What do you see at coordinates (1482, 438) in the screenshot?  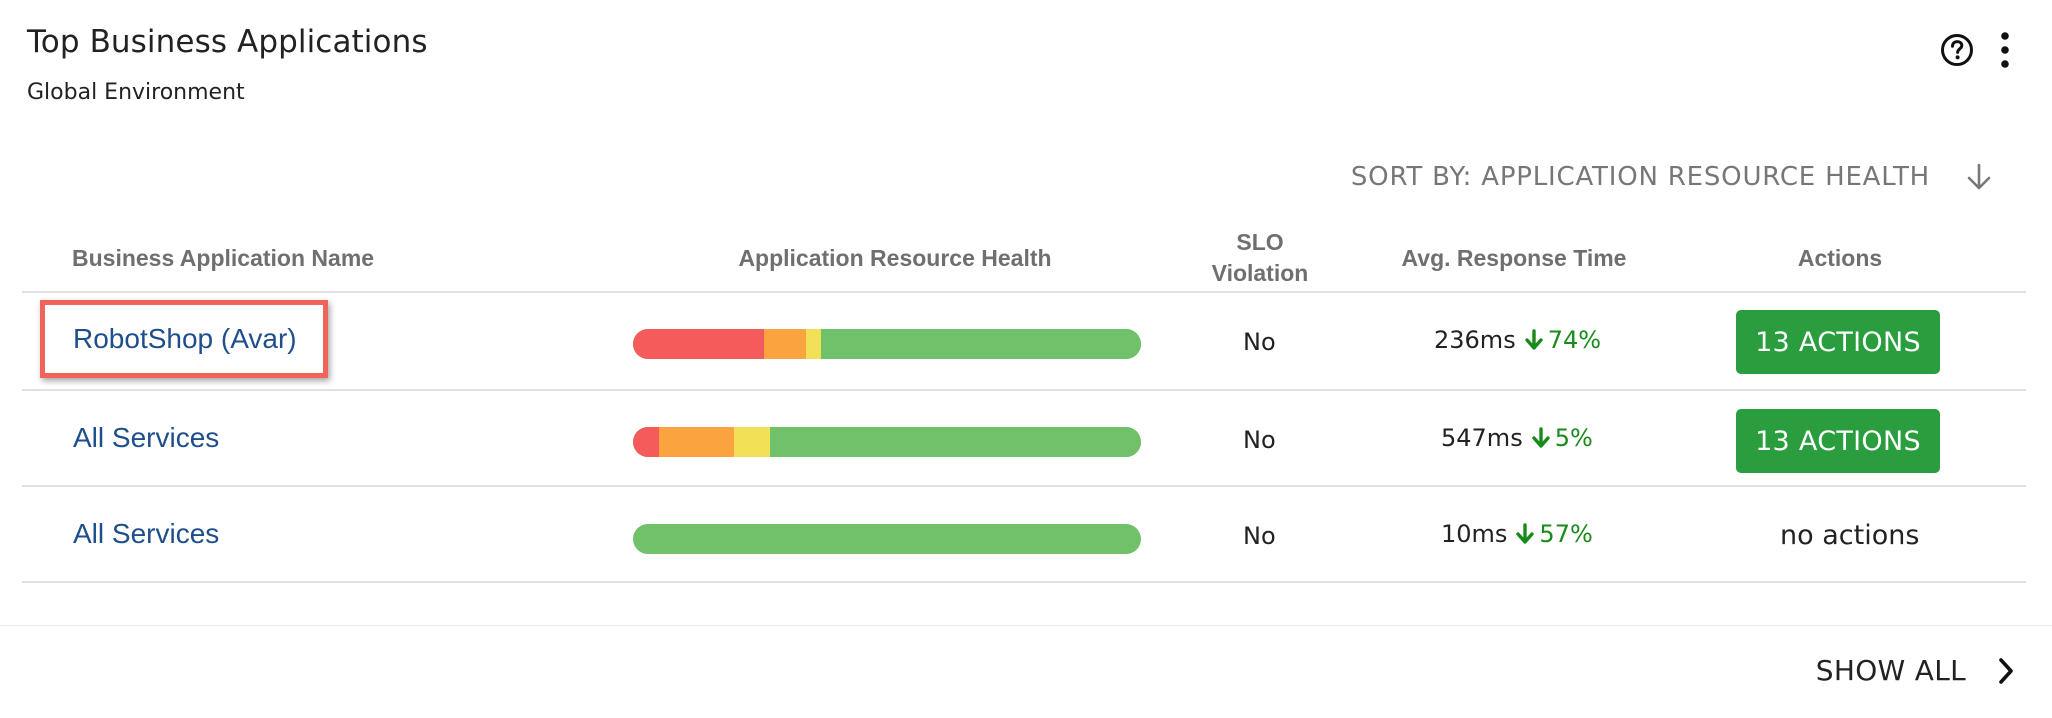 I see `response-ms: 547ms` at bounding box center [1482, 438].